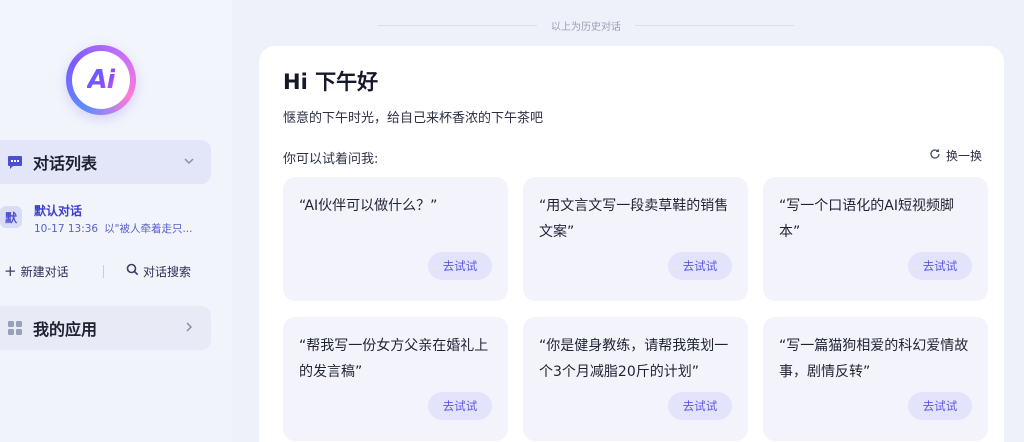 The width and height of the screenshot is (1024, 442). I want to click on greeting-subtitle: 惬意的下午时光，给自己来杯香浓的下午茶吧, so click(413, 118).